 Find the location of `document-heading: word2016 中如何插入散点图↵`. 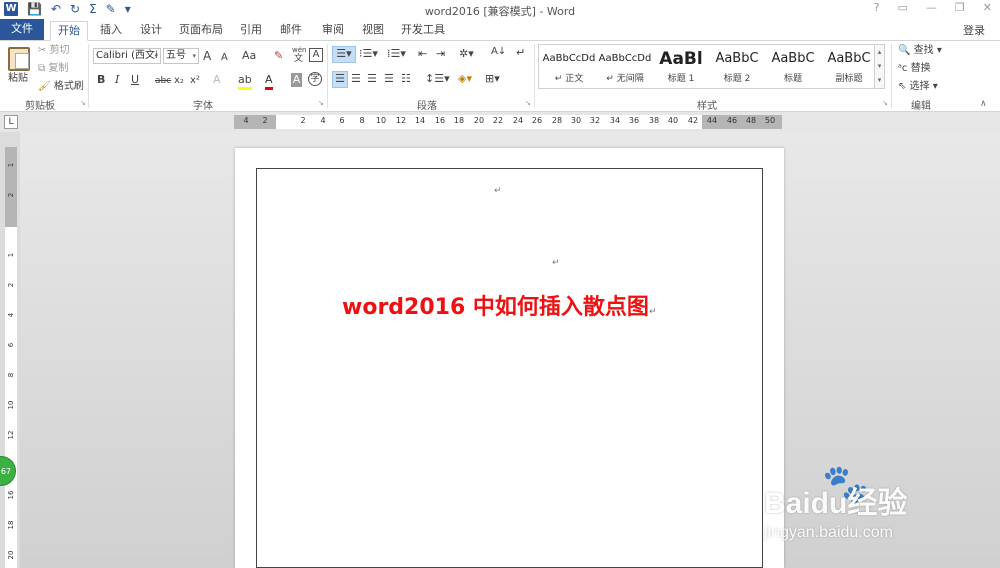

document-heading: word2016 中如何插入散点图↵ is located at coordinates (499, 305).